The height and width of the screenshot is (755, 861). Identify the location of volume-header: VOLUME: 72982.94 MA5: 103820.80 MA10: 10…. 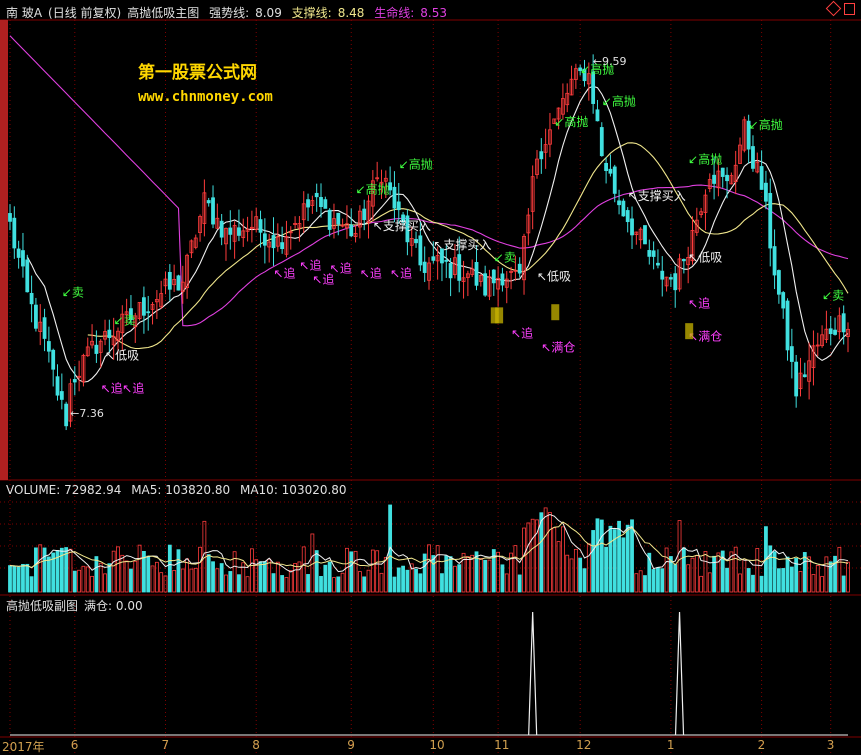
(179, 490).